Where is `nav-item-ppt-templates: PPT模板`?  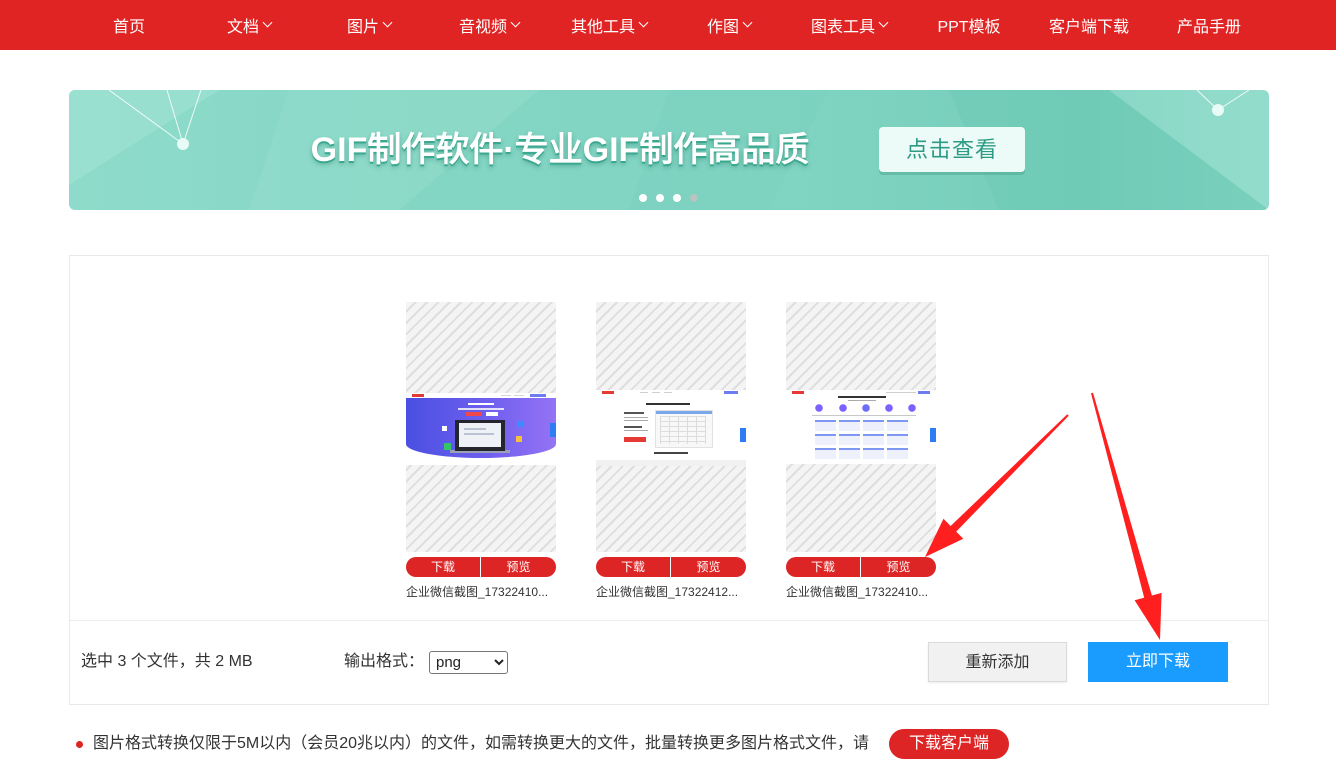 nav-item-ppt-templates: PPT模板 is located at coordinates (969, 25).